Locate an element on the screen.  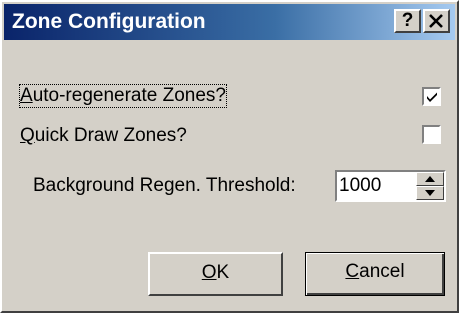
help-button: ? is located at coordinates (407, 21).